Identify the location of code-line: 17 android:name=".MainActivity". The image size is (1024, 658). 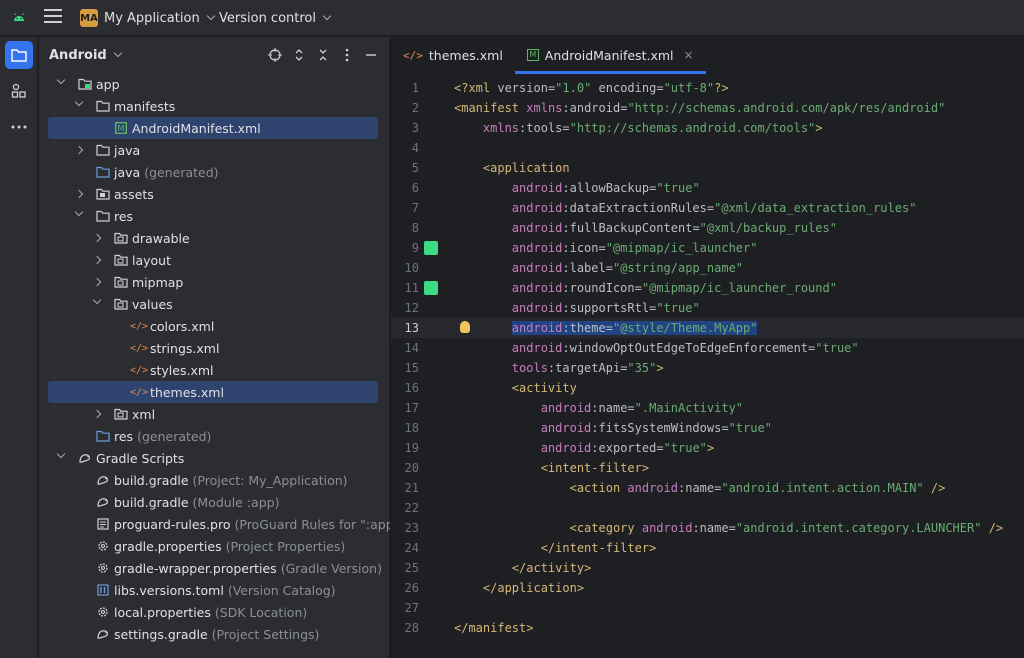
(707, 408).